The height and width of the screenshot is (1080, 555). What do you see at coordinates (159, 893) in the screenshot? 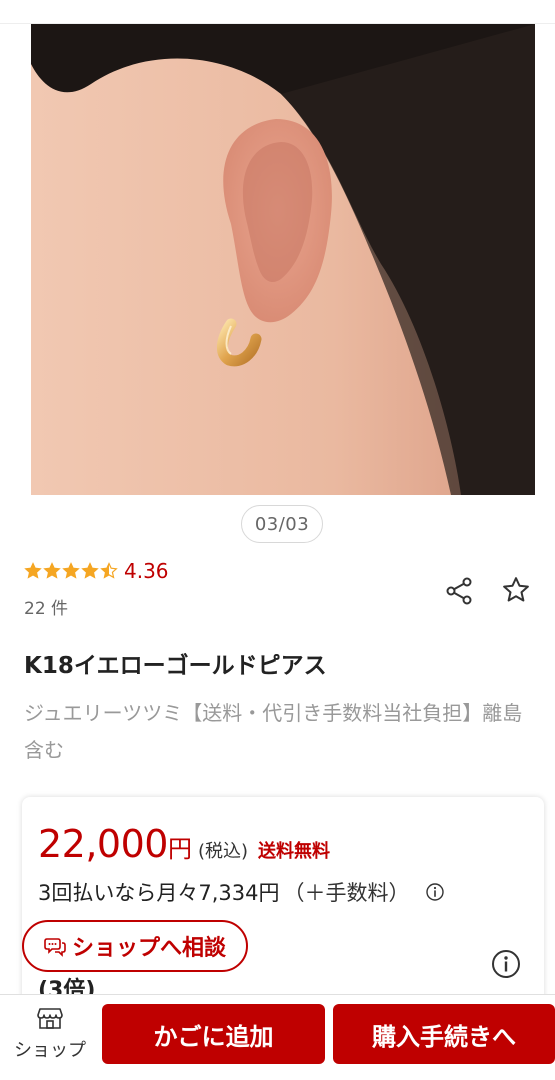
I see `installment-text: 3回払いなら月々7,334円` at bounding box center [159, 893].